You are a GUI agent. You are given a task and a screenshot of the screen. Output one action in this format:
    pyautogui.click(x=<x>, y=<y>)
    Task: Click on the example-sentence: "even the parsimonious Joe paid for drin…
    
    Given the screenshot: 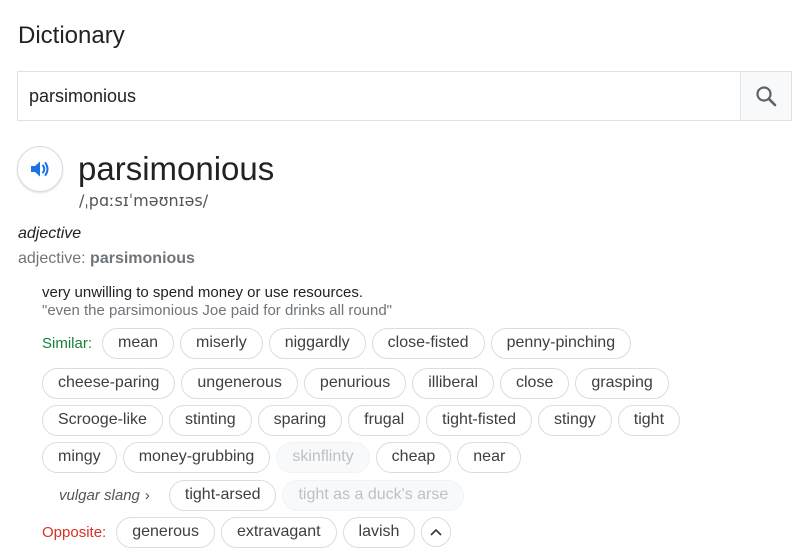 What is the action you would take?
    pyautogui.click(x=217, y=310)
    